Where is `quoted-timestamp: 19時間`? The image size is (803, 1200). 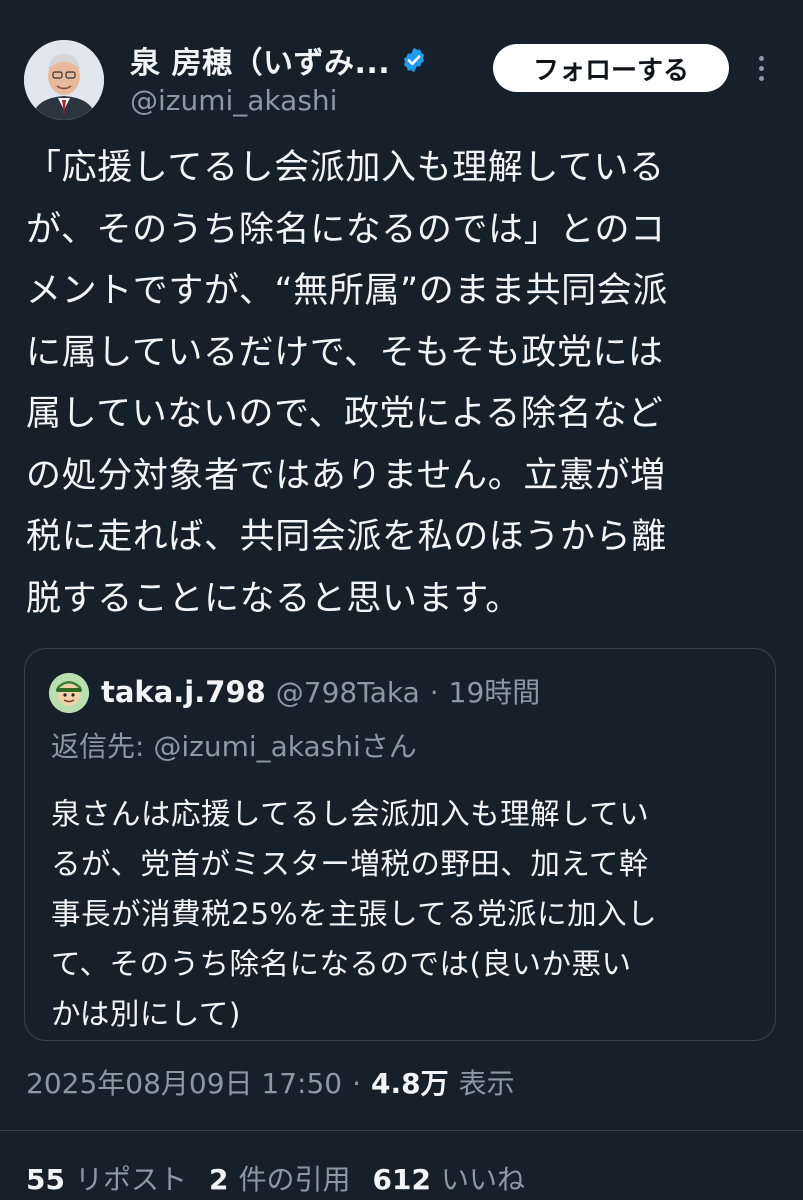 quoted-timestamp: 19時間 is located at coordinates (495, 691).